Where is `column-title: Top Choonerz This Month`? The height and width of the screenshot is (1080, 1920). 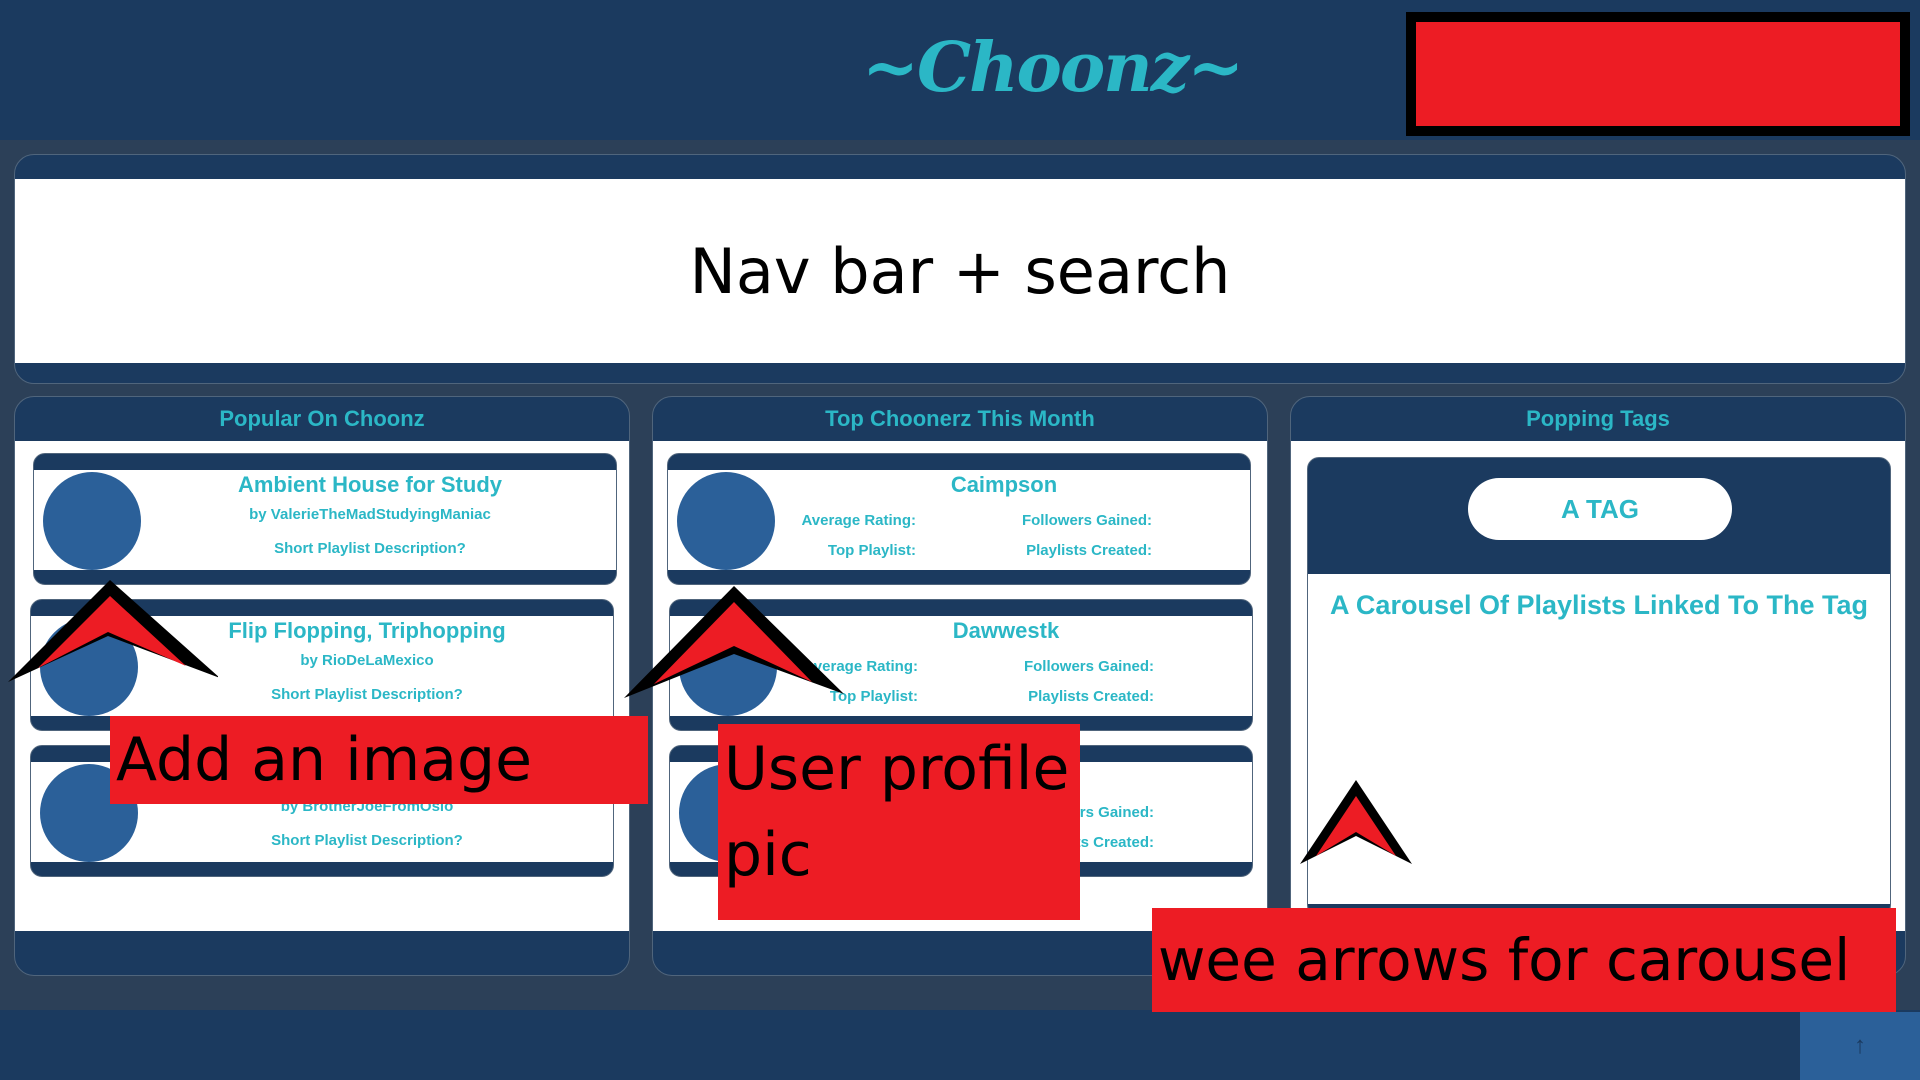
column-title: Top Choonerz This Month is located at coordinates (960, 418).